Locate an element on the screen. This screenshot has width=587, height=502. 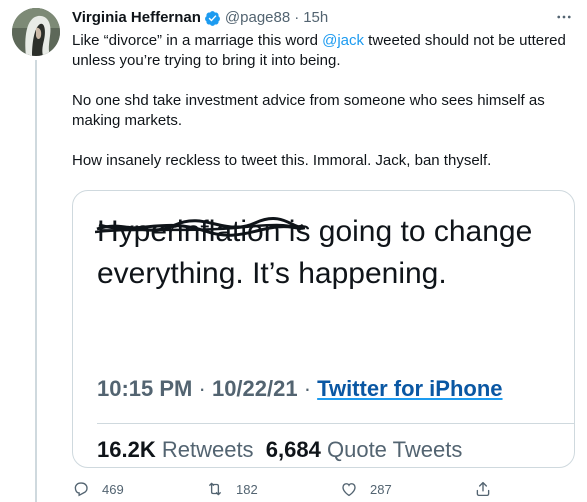
scribble-strikethrough is located at coordinates (200, 227).